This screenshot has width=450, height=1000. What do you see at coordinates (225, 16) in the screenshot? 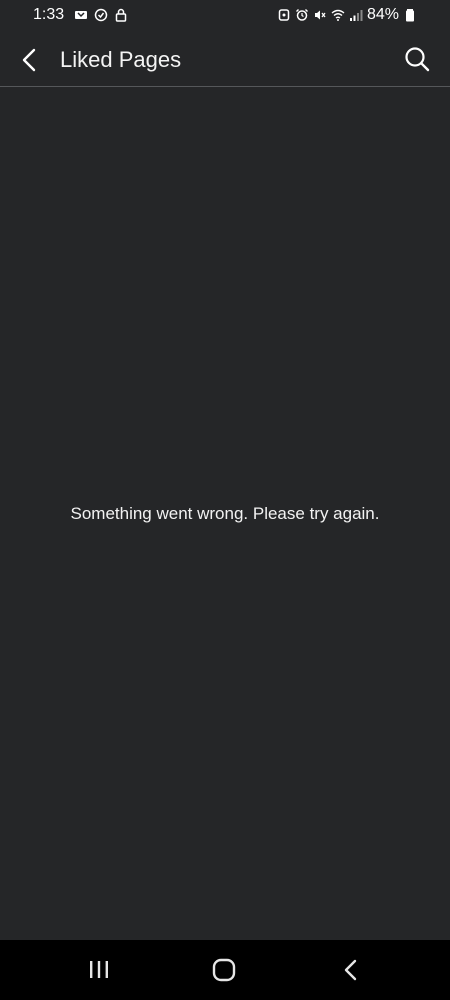
I see `status-bar: 1:33 84%` at bounding box center [225, 16].